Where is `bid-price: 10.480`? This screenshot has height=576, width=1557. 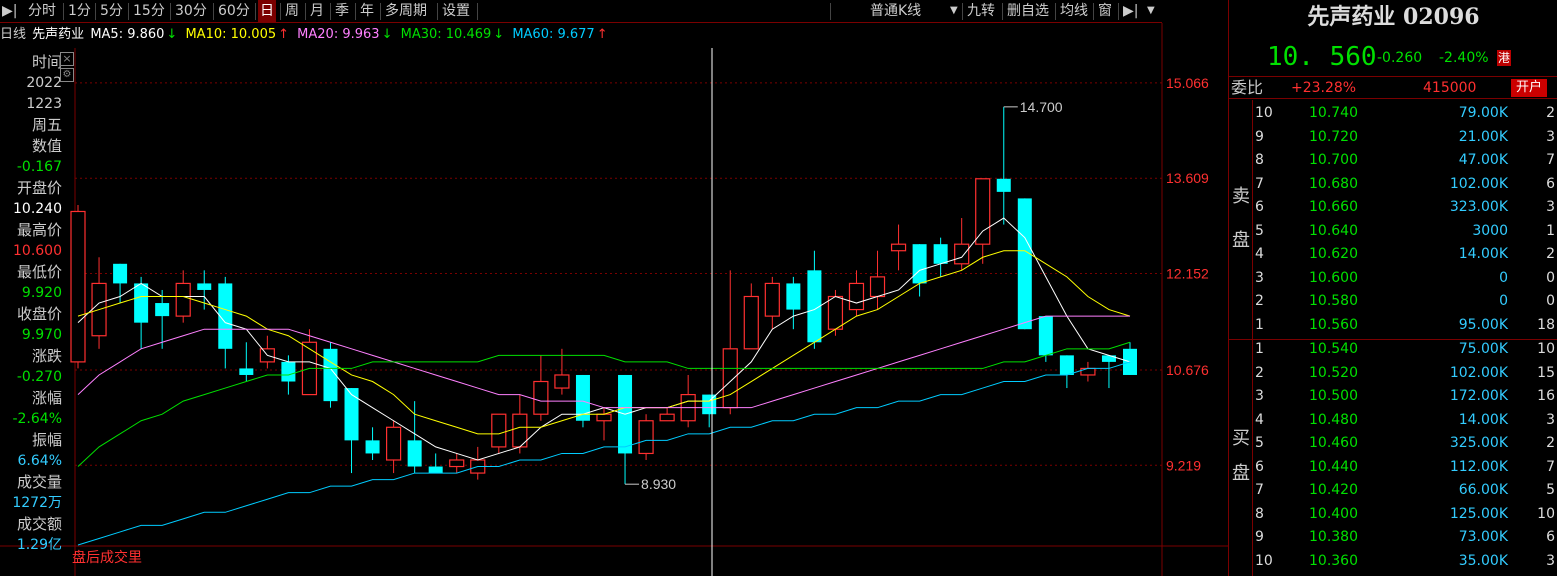
bid-price: 10.480 is located at coordinates (1333, 419).